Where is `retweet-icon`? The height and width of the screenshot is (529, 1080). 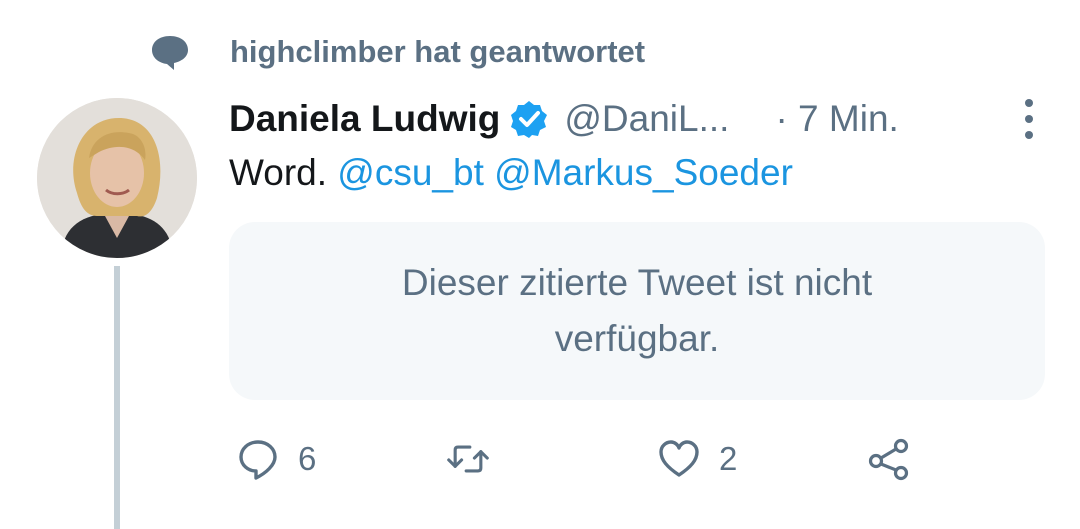 retweet-icon is located at coordinates (468, 459).